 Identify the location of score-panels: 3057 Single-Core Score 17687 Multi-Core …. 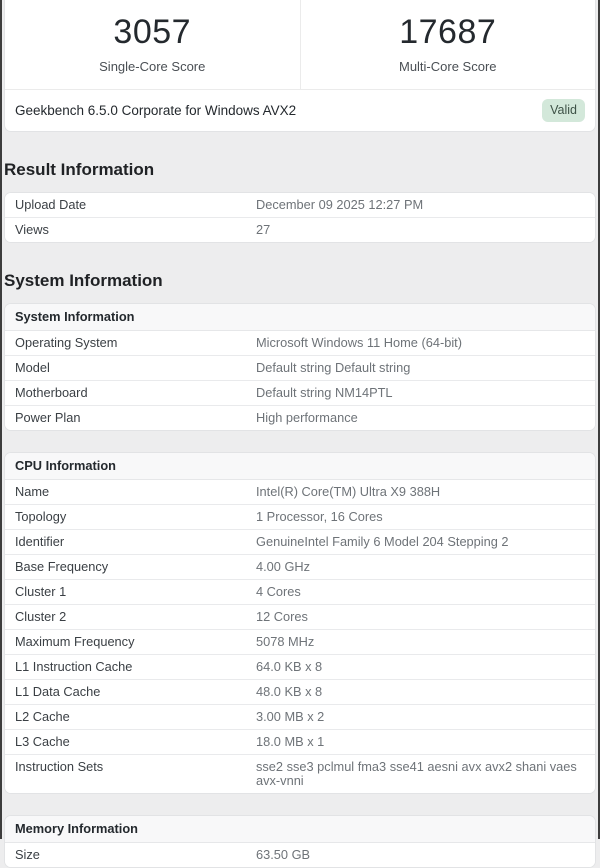
(300, 44).